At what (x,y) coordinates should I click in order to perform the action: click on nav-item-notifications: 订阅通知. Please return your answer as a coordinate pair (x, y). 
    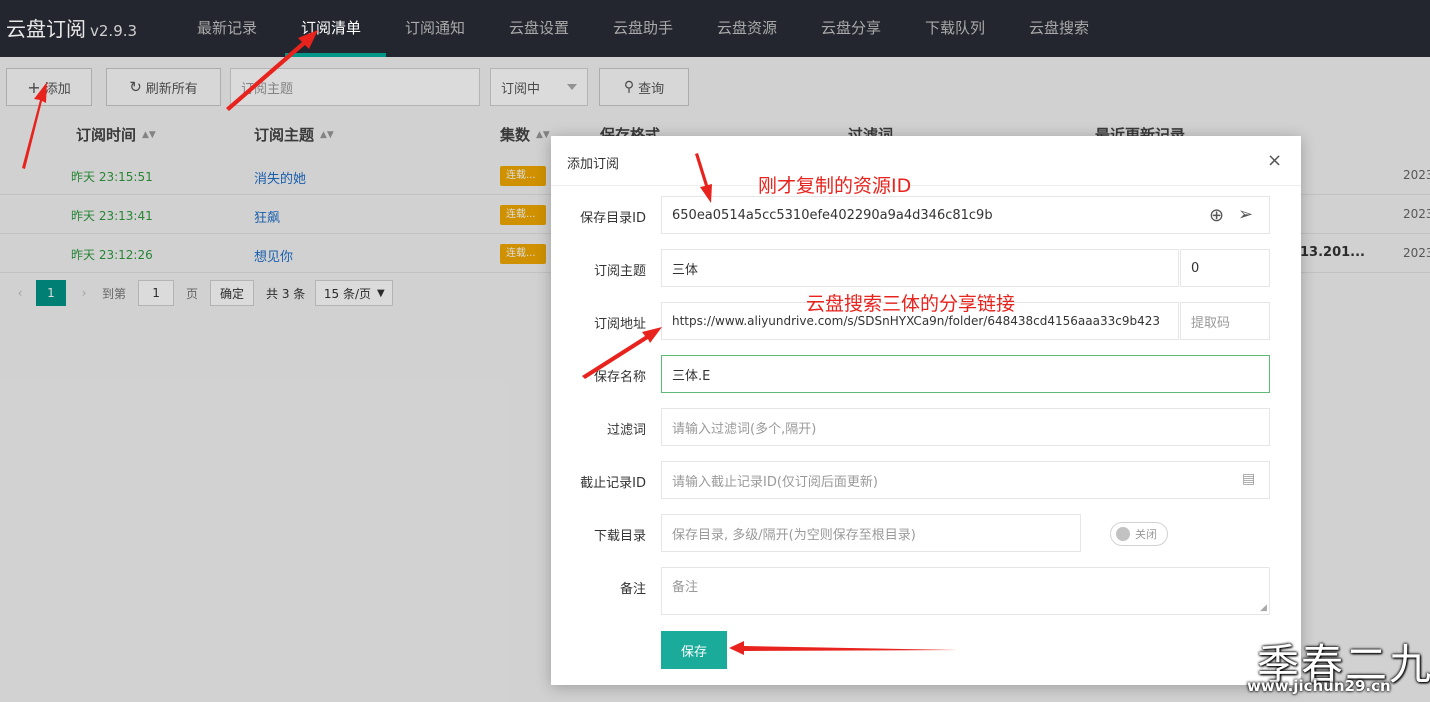
    Looking at the image, I should click on (435, 27).